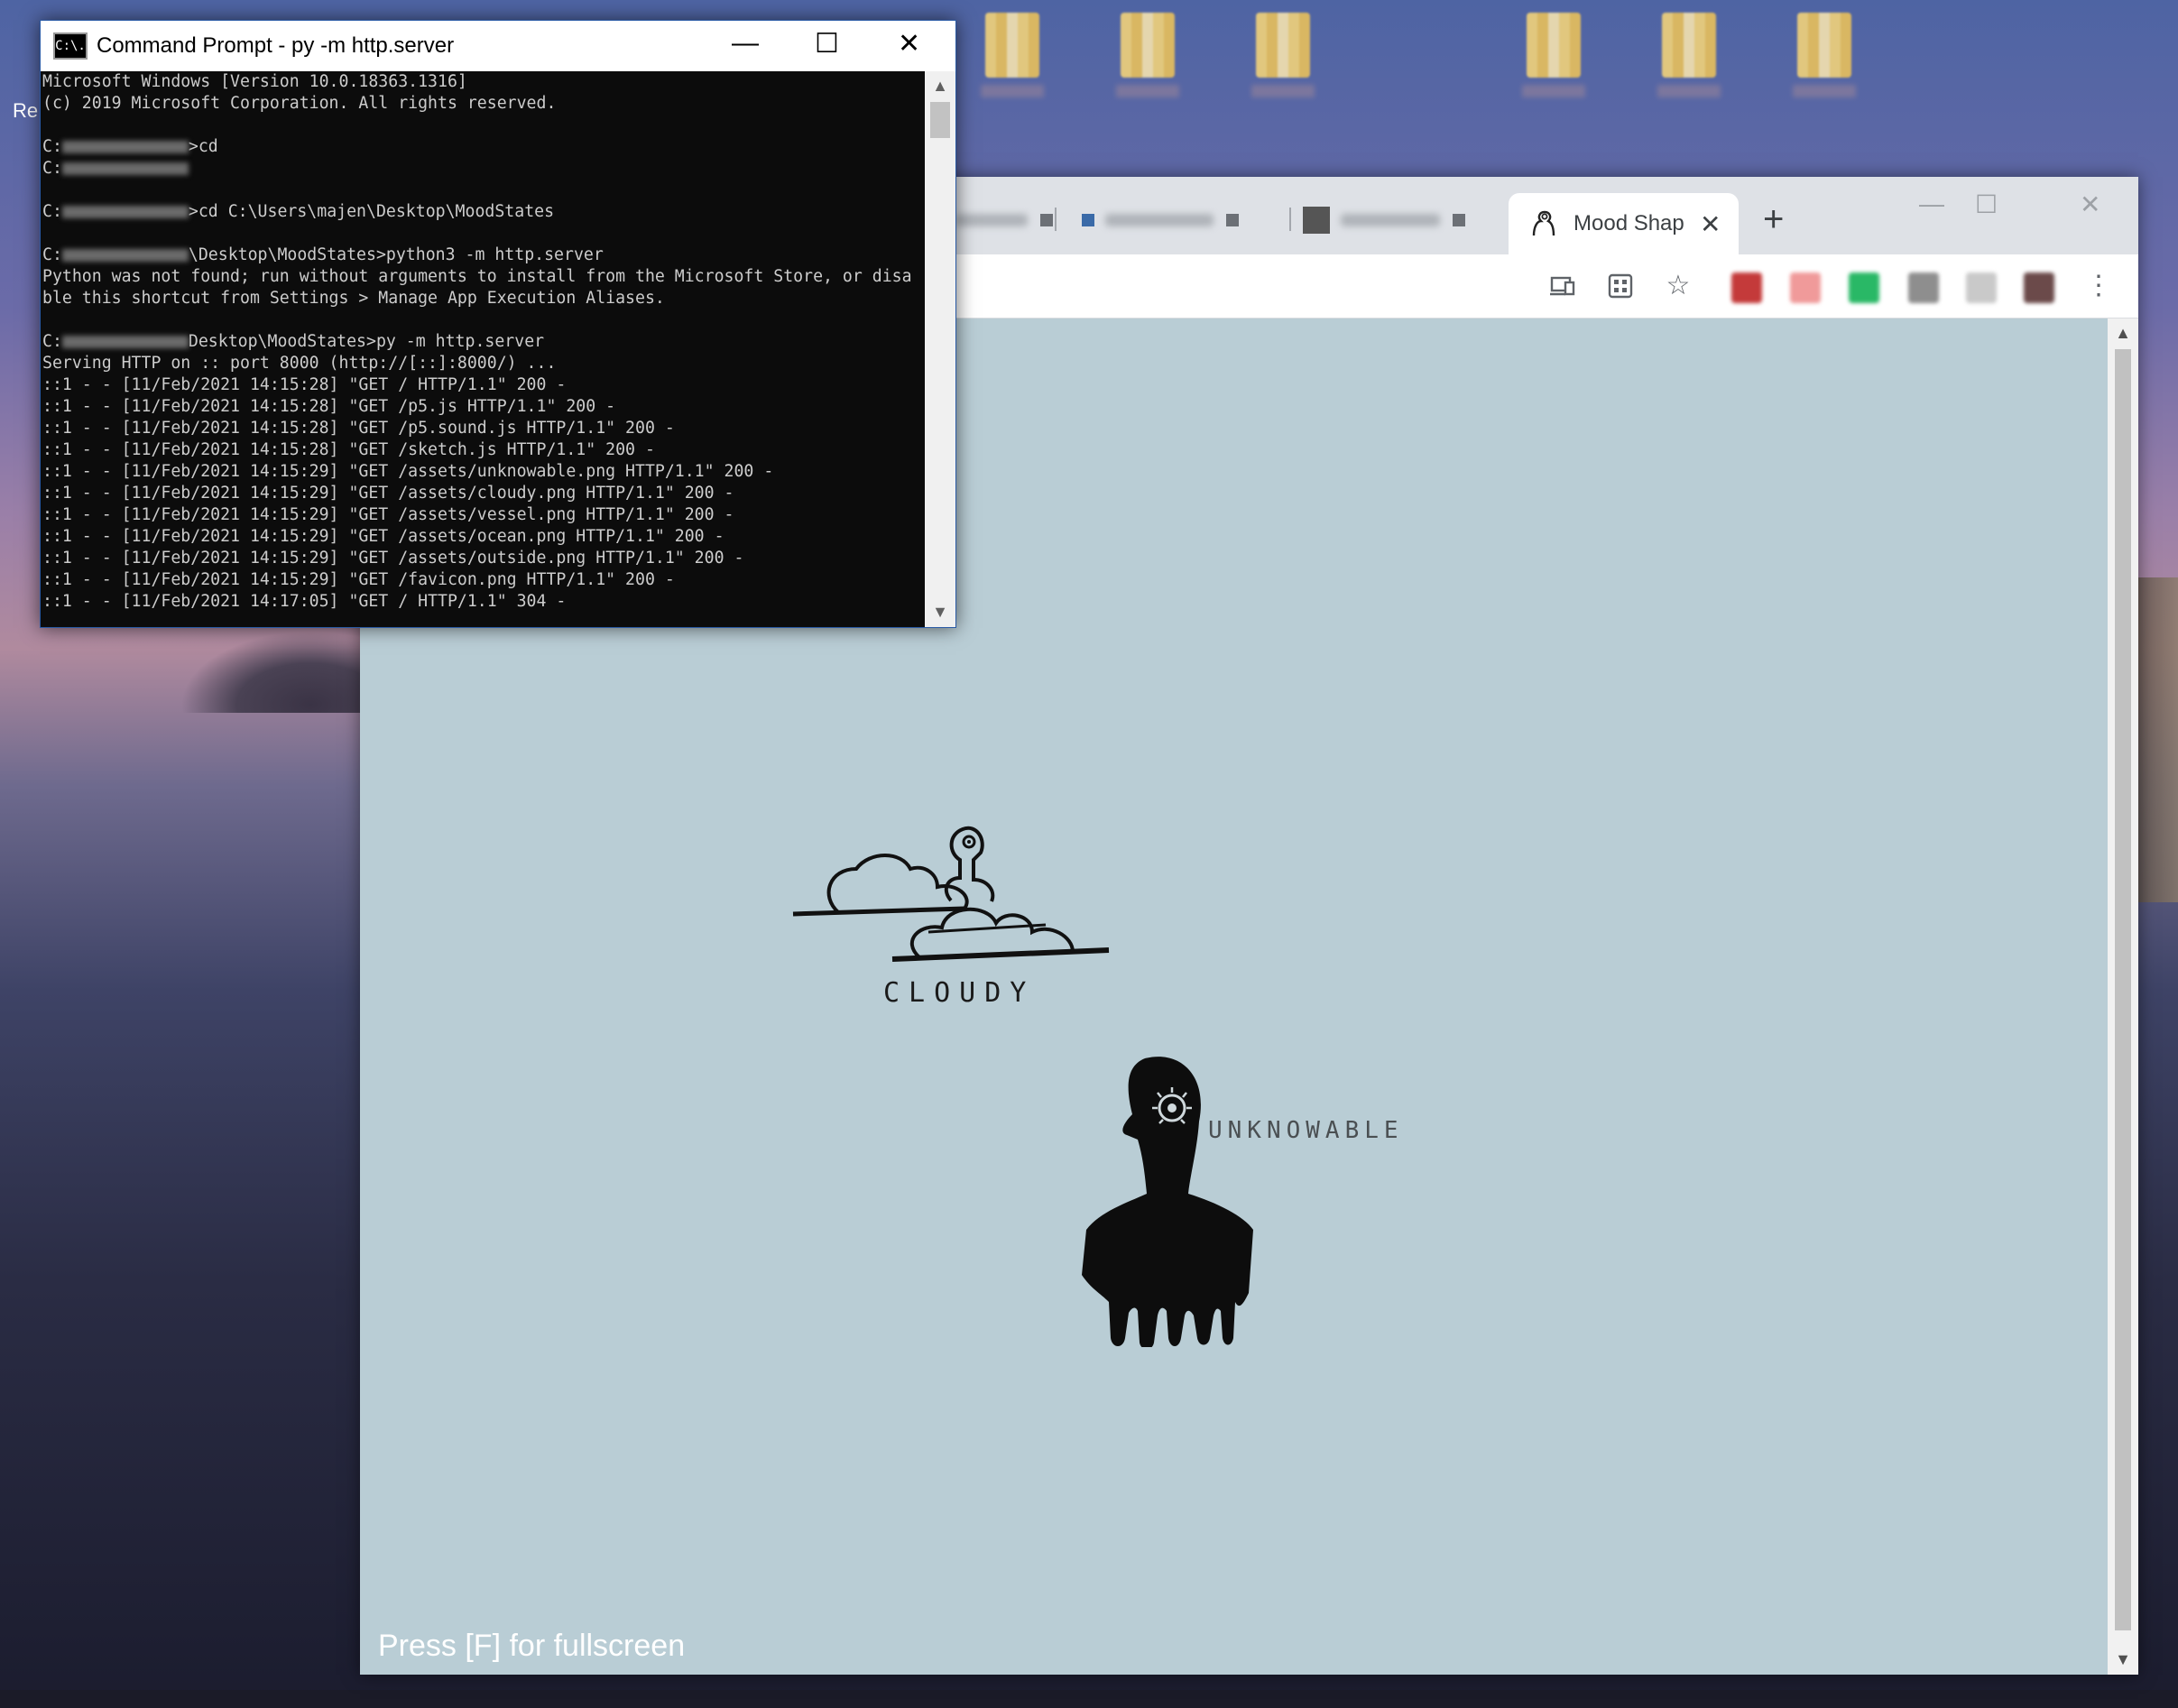 This screenshot has height=1708, width=2178. What do you see at coordinates (482, 147) in the screenshot?
I see `console-line: C: >cd` at bounding box center [482, 147].